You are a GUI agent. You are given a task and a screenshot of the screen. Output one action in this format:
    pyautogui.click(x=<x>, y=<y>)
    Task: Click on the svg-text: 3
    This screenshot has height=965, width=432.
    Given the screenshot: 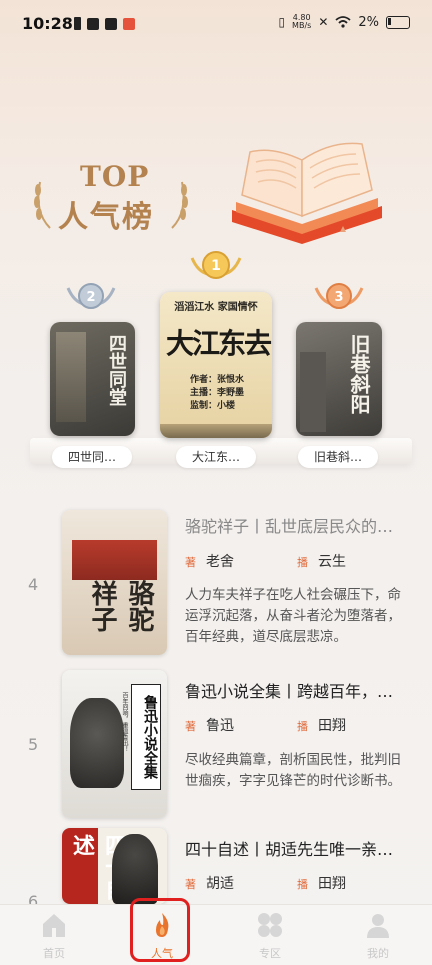 What is the action you would take?
    pyautogui.click(x=338, y=297)
    